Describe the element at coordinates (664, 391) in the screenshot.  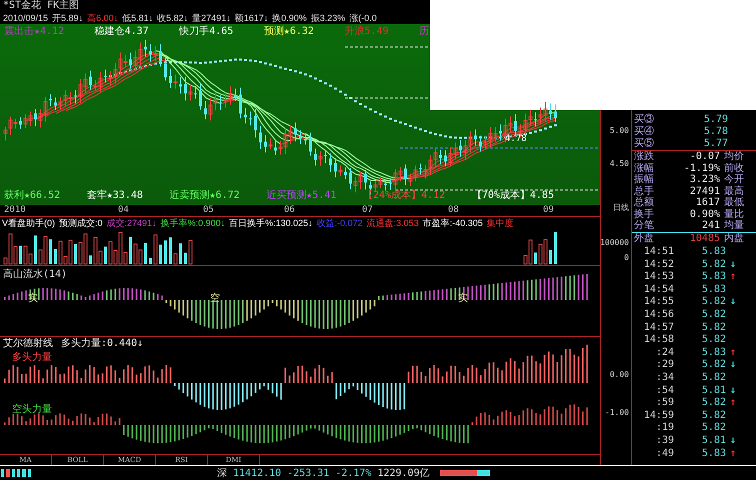
I see `trade-time: :54` at that location.